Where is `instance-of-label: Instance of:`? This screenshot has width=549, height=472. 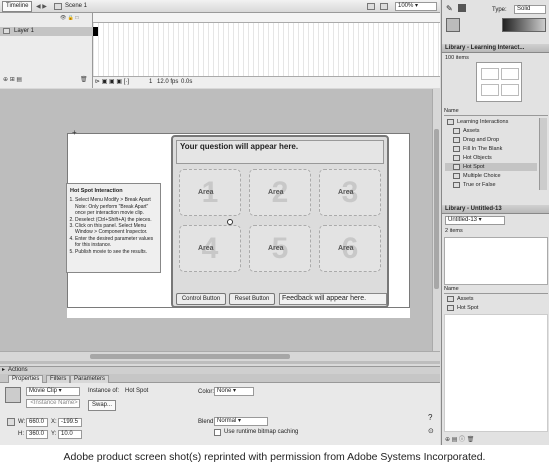
instance-of-label: Instance of: is located at coordinates (104, 391).